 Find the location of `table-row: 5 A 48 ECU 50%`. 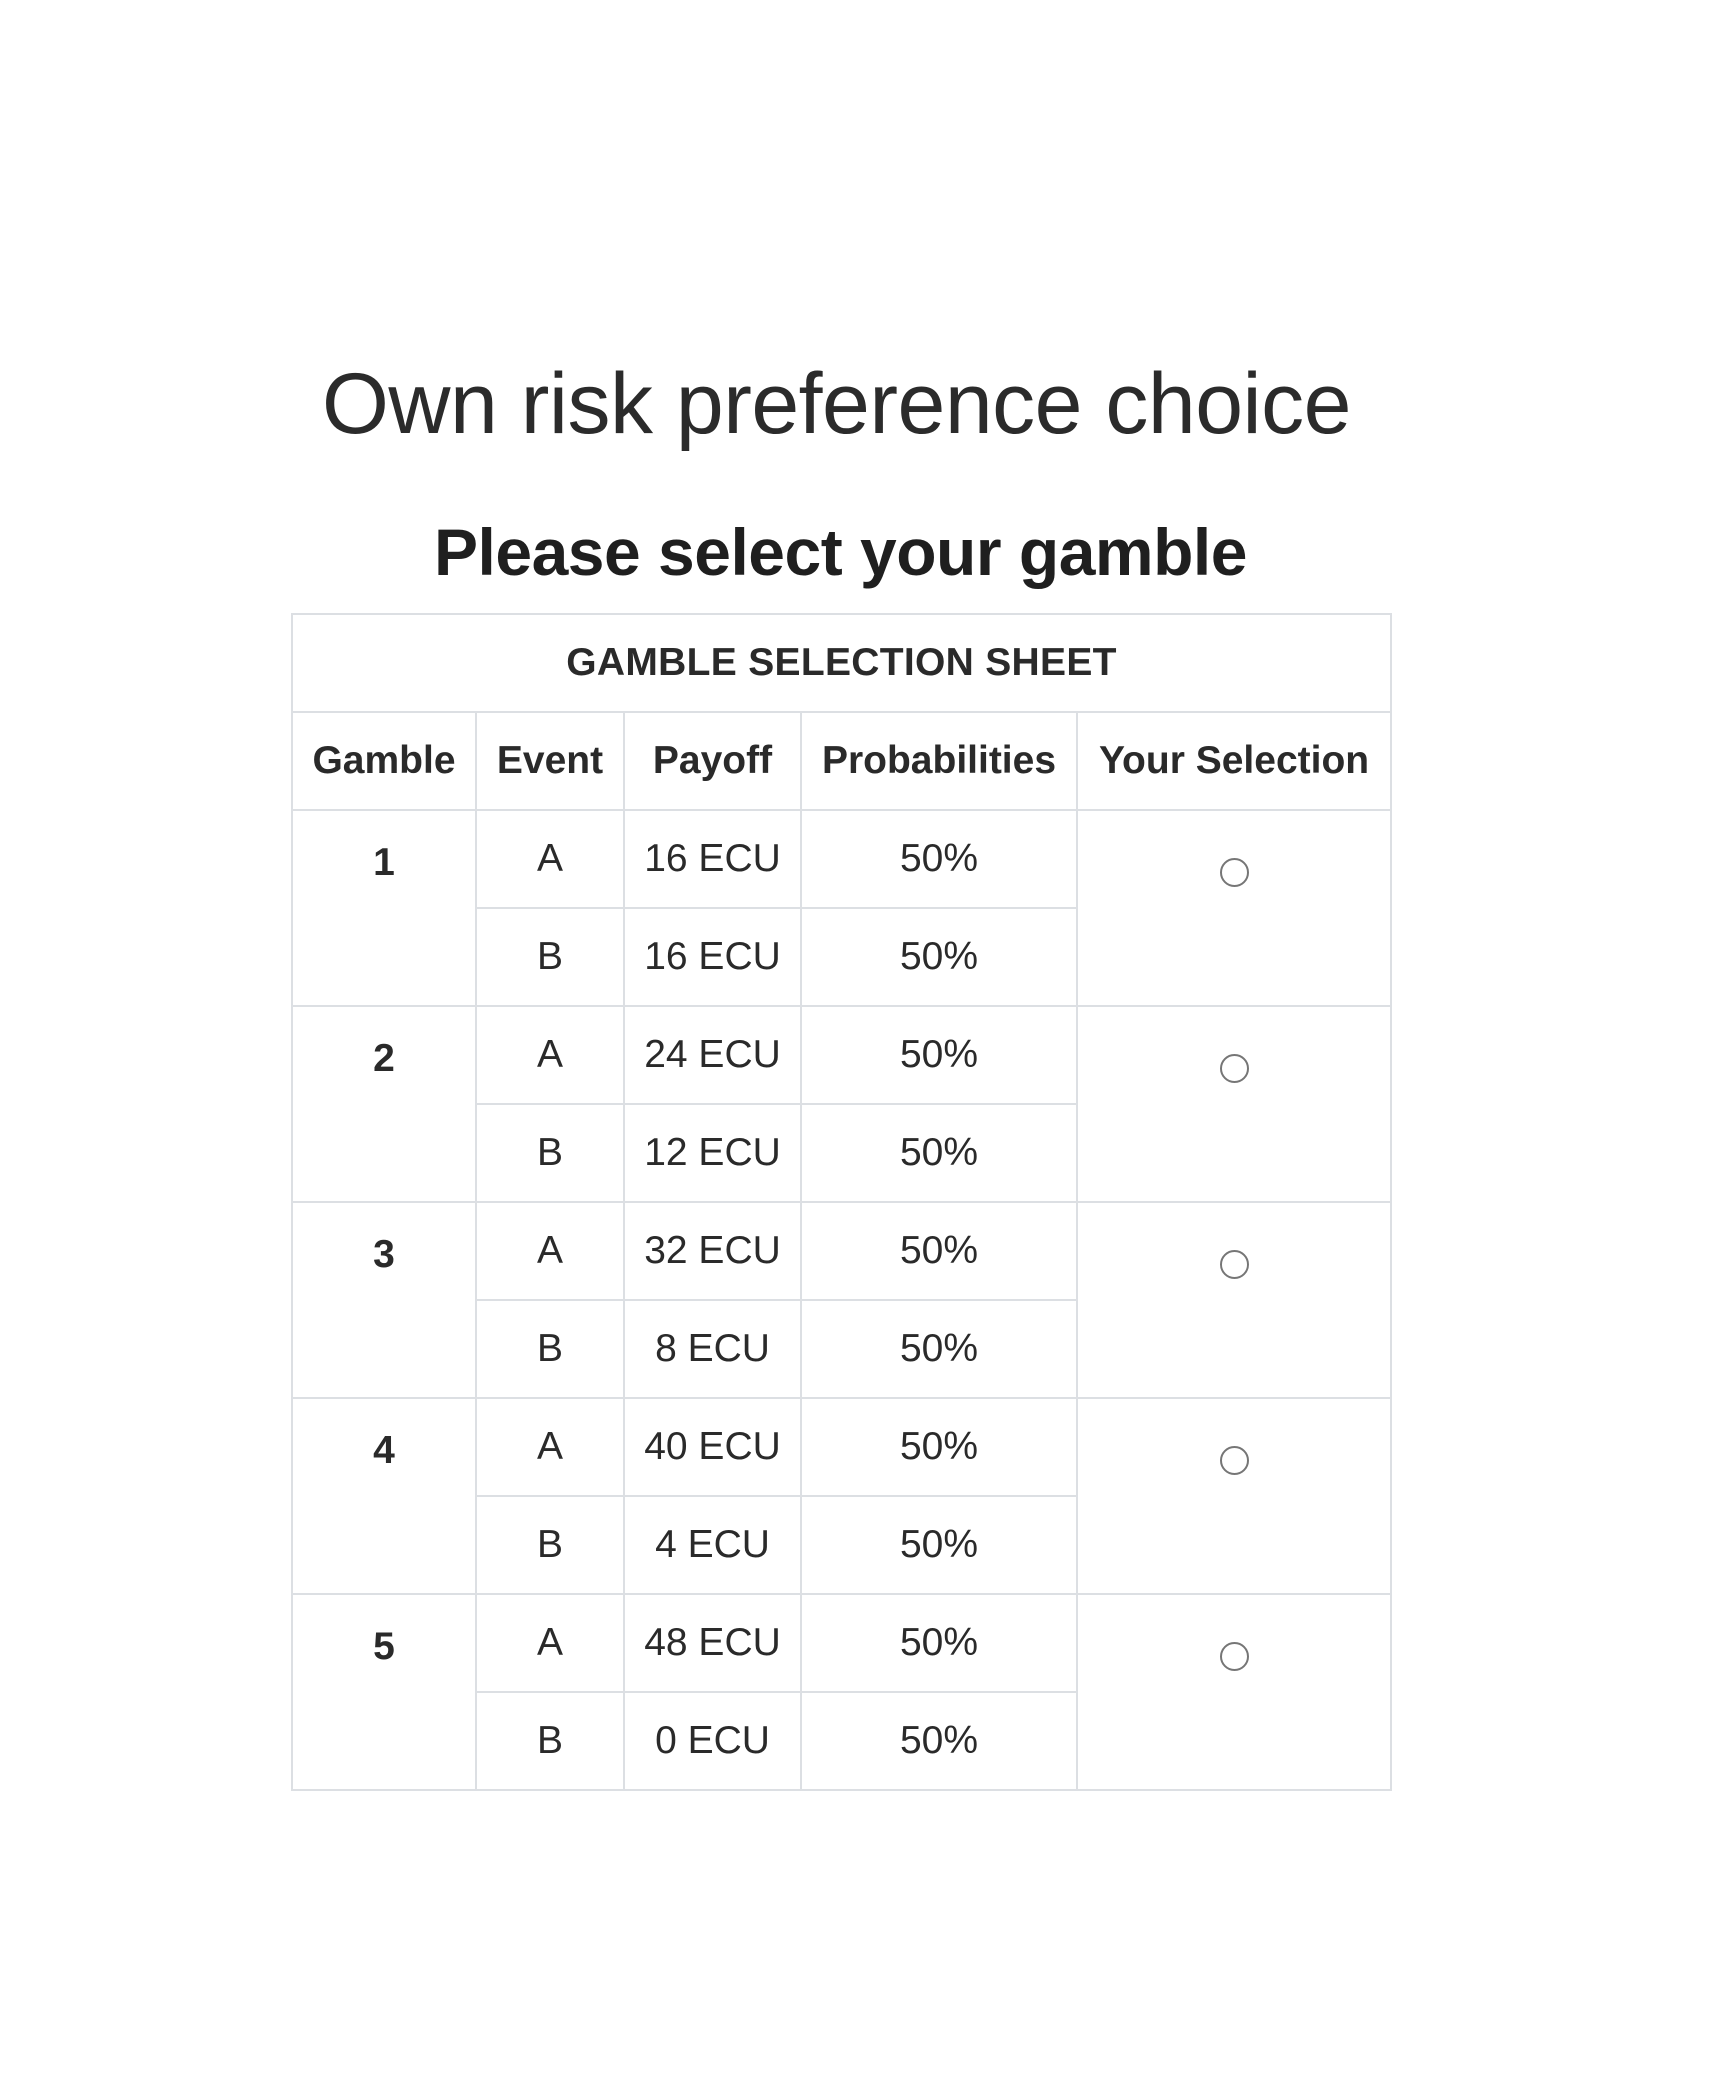

table-row: 5 A 48 ECU 50% is located at coordinates (842, 1692).